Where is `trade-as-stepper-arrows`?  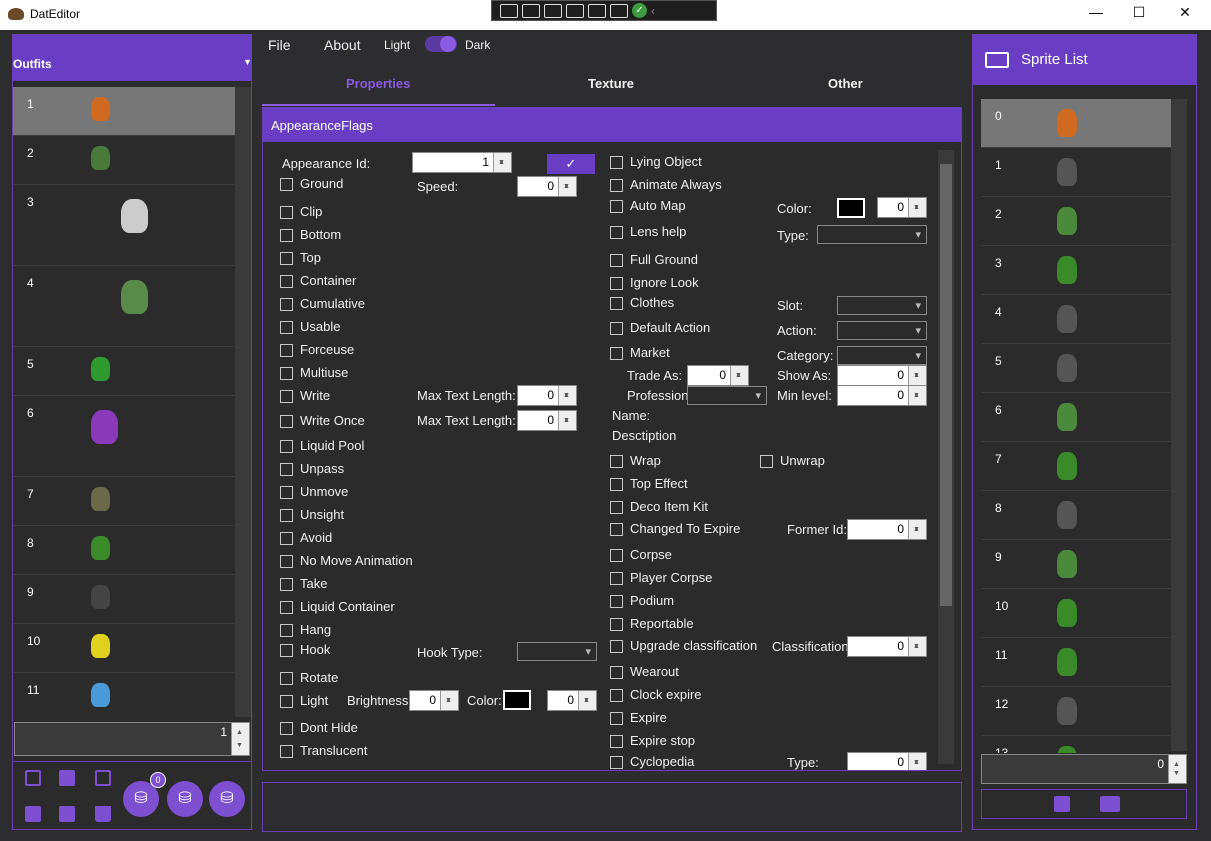
trade-as-stepper-arrows is located at coordinates (739, 375).